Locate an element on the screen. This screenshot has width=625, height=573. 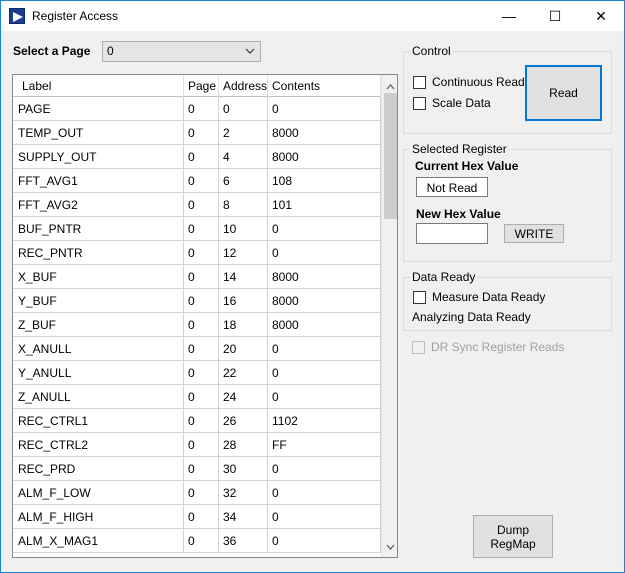
cell-address: 28 is located at coordinates (243, 445).